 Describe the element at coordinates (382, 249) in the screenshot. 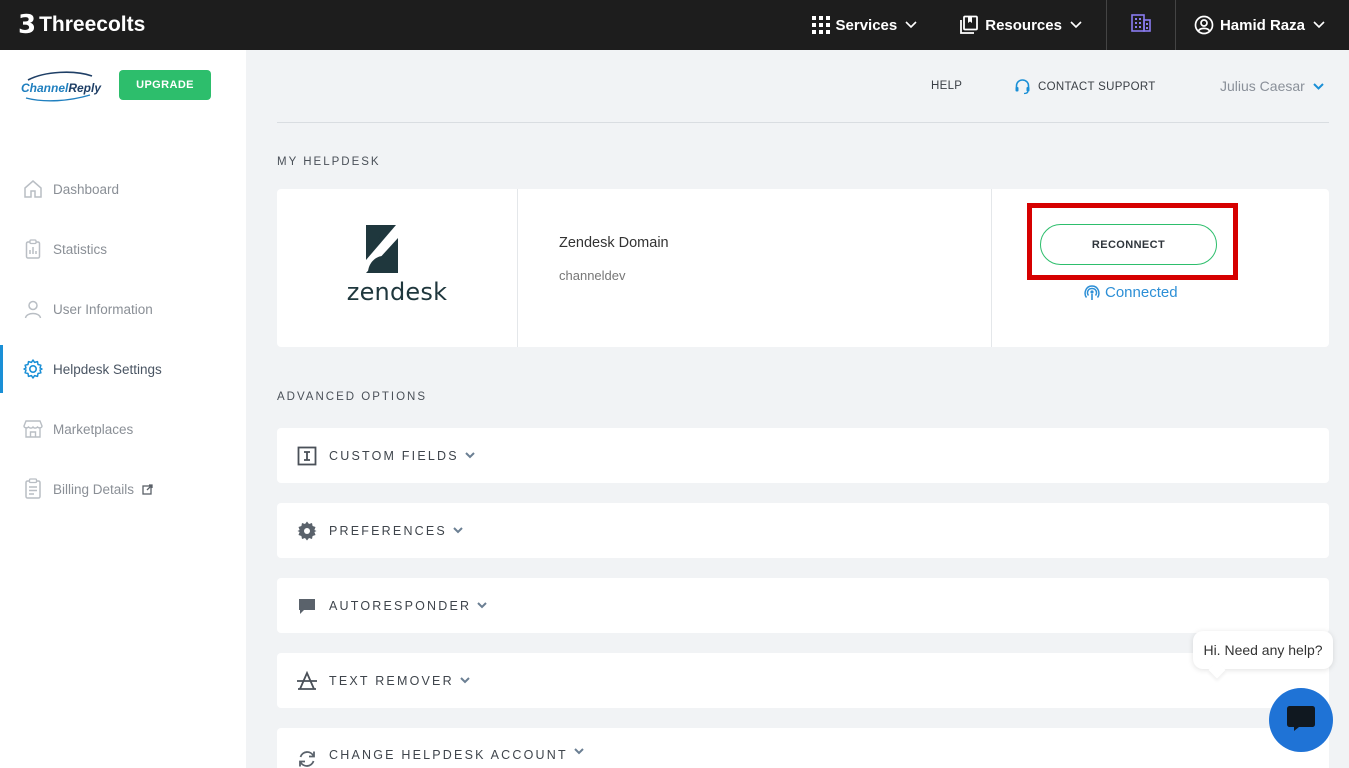

I see `zendesk-mark-icon` at that location.